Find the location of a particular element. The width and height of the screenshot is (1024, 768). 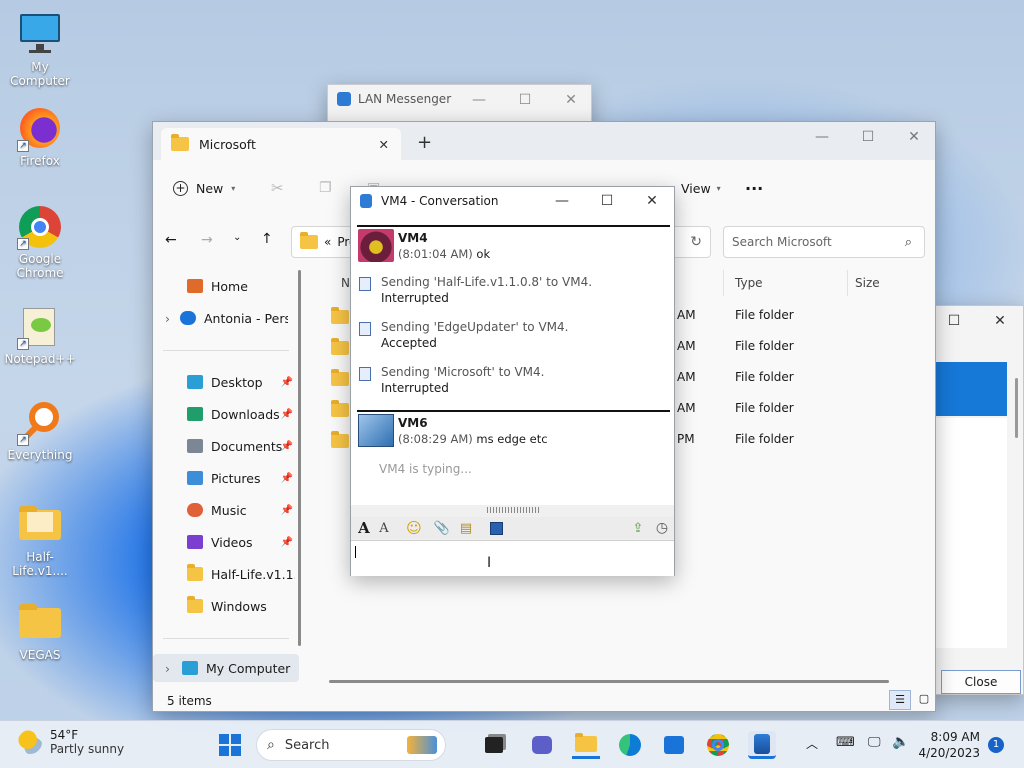

nav-item-home: Home is located at coordinates (226, 286).